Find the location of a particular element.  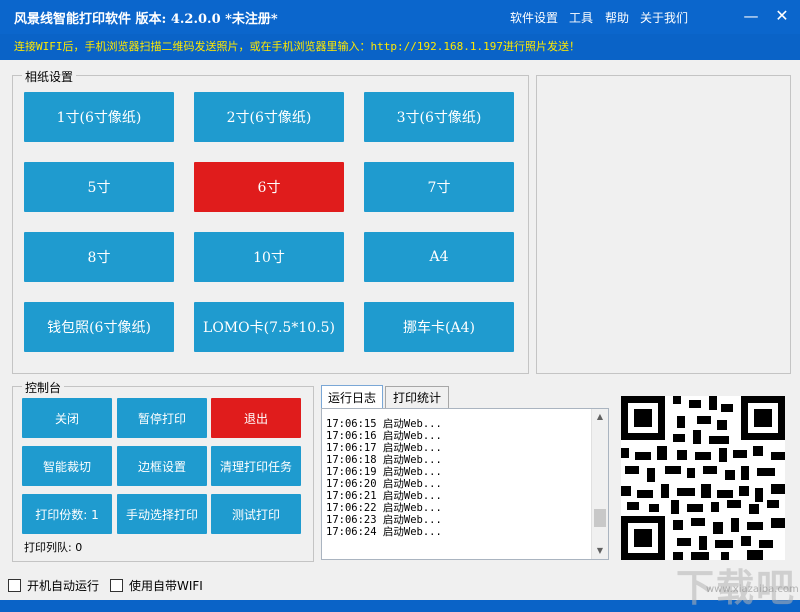

autostart-label: 开机自动运行 is located at coordinates (63, 586).